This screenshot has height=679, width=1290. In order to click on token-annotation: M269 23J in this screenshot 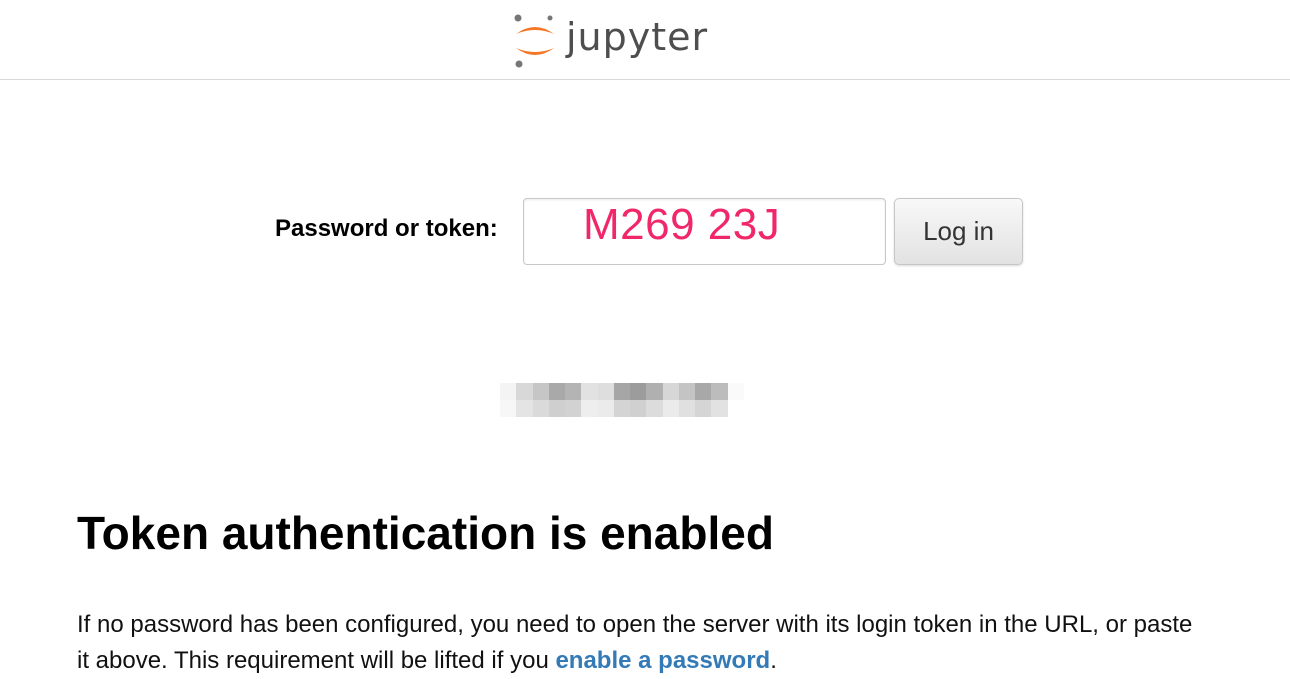, I will do `click(682, 224)`.